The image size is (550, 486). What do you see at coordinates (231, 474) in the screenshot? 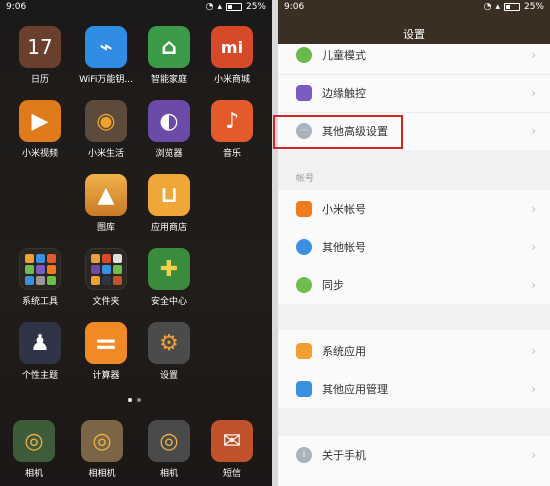
I see `app-label: 短信` at bounding box center [231, 474].